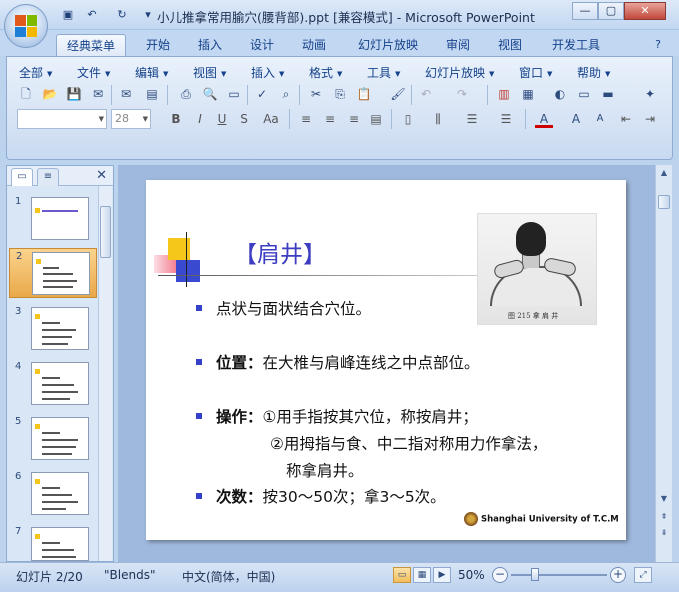  I want to click on tab-view: 视图, so click(510, 45).